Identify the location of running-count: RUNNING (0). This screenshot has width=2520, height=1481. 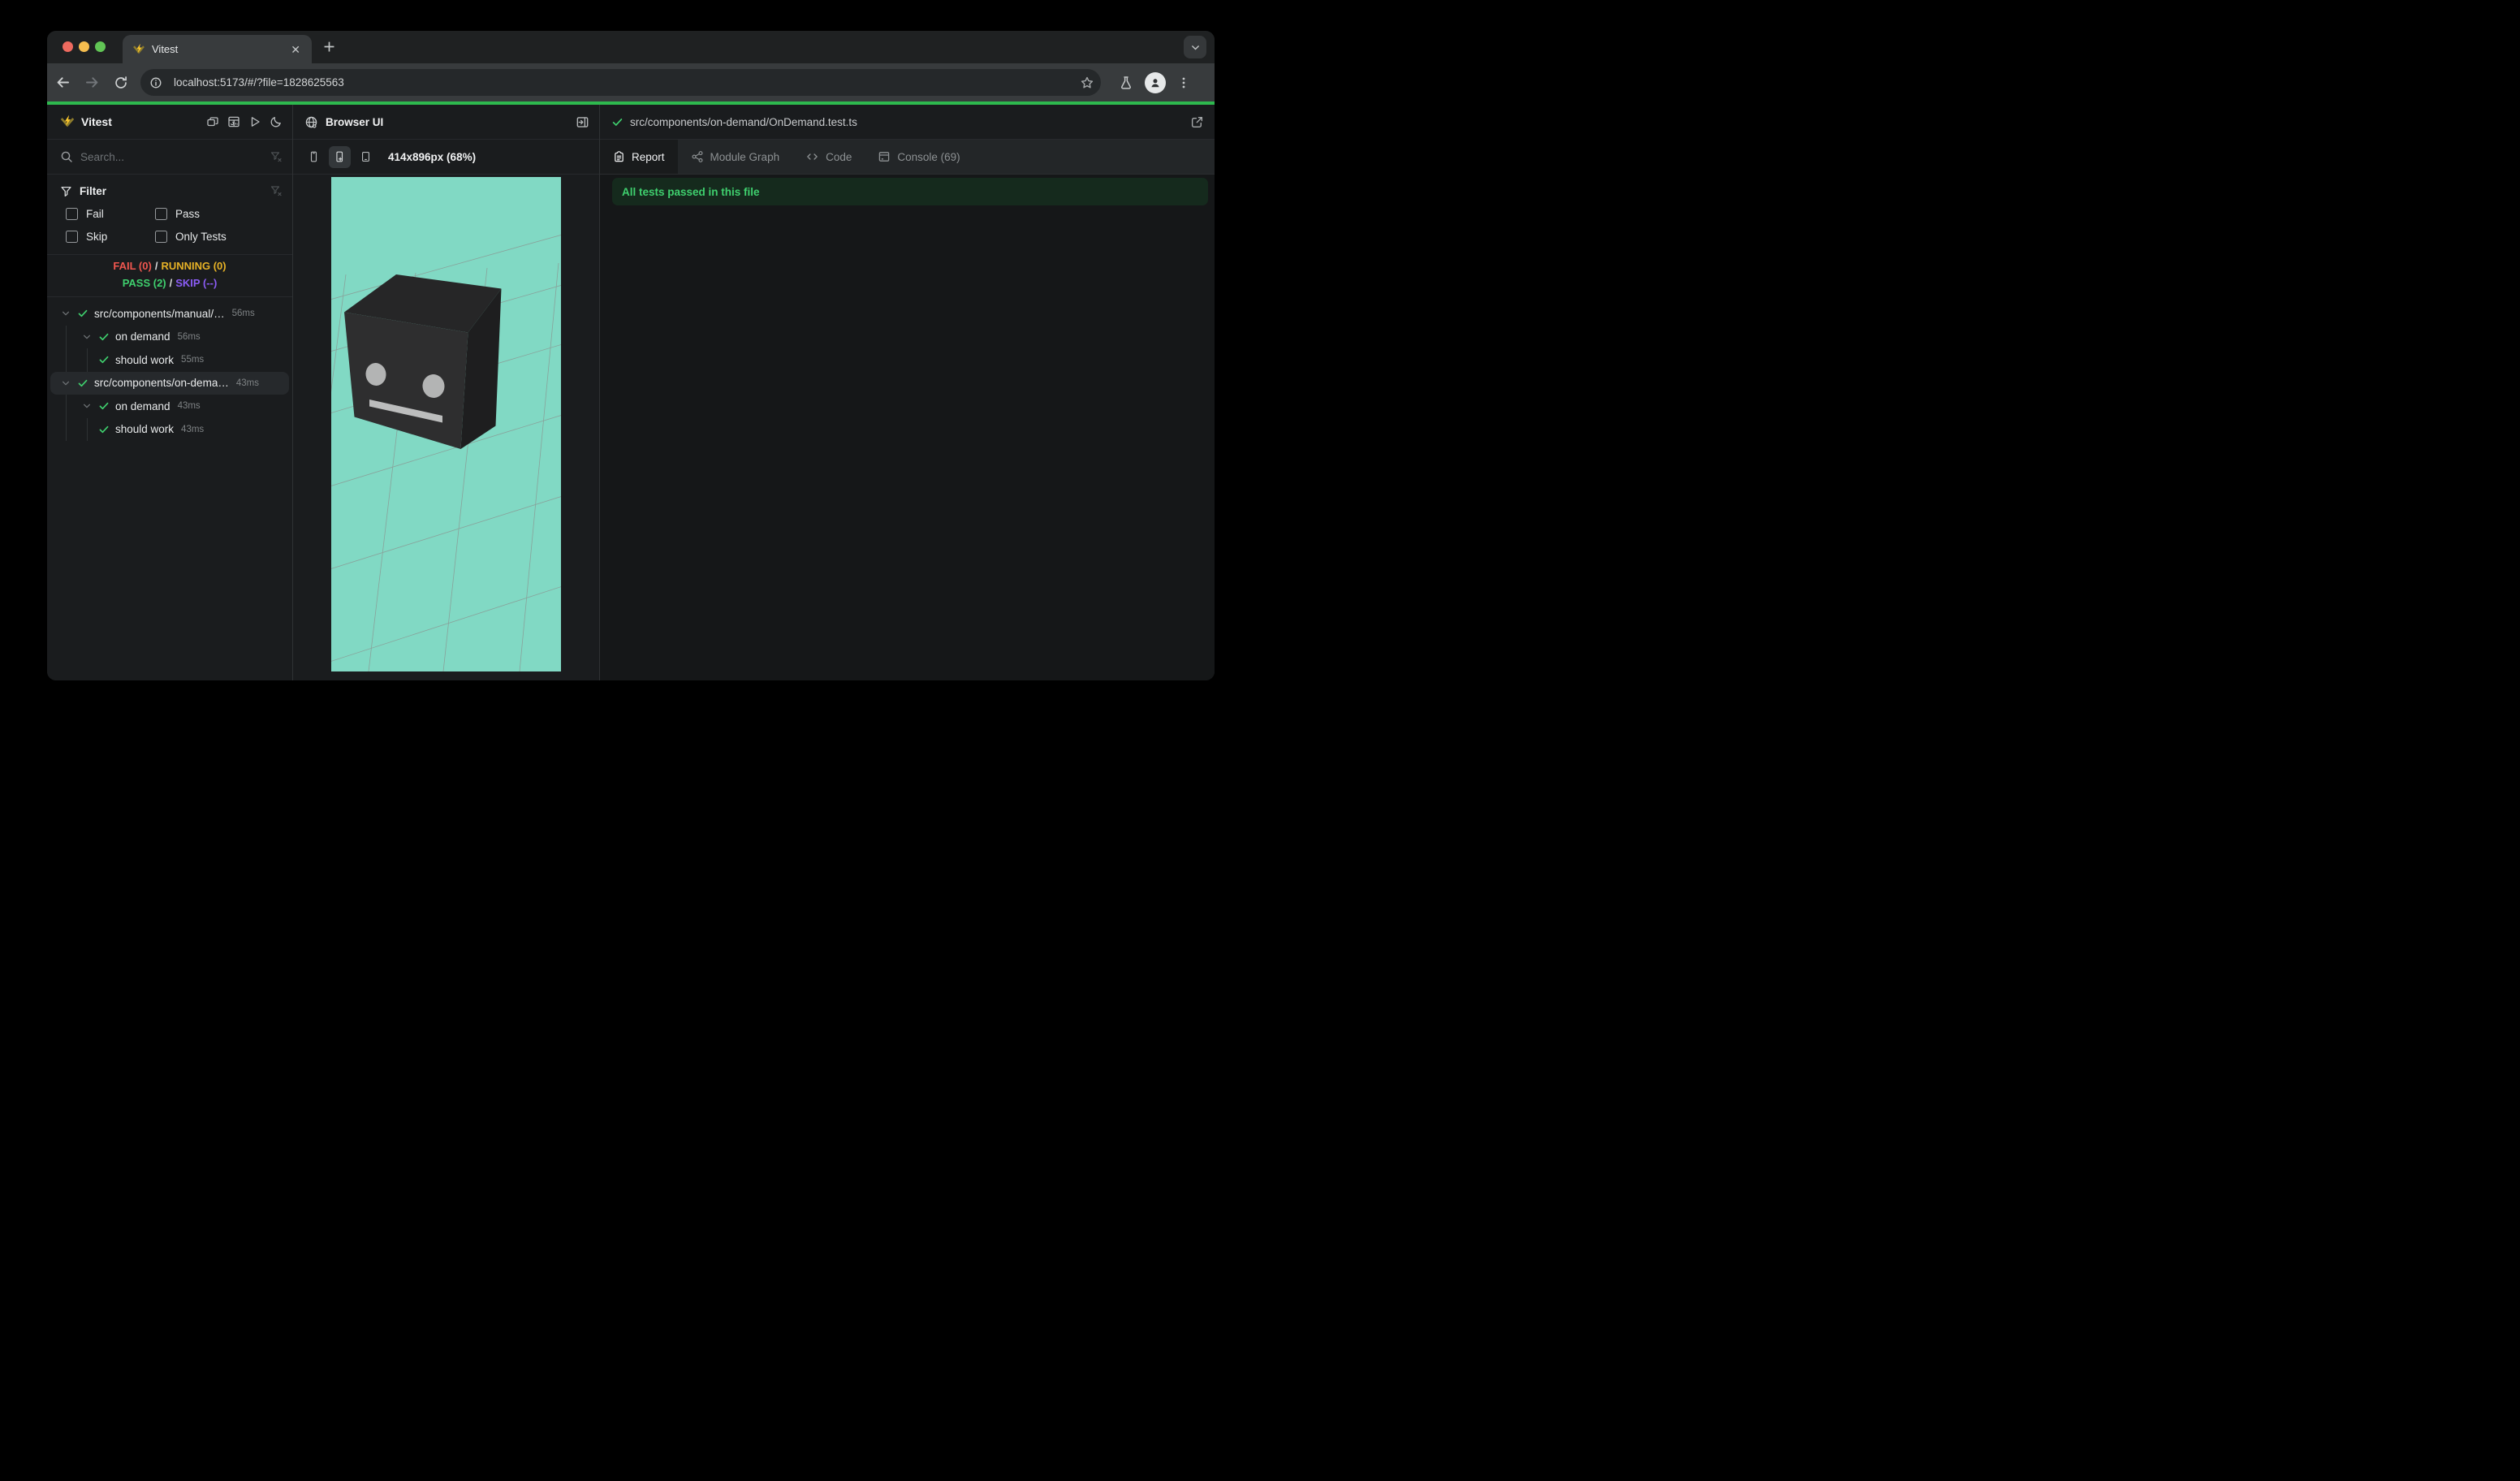
(194, 266).